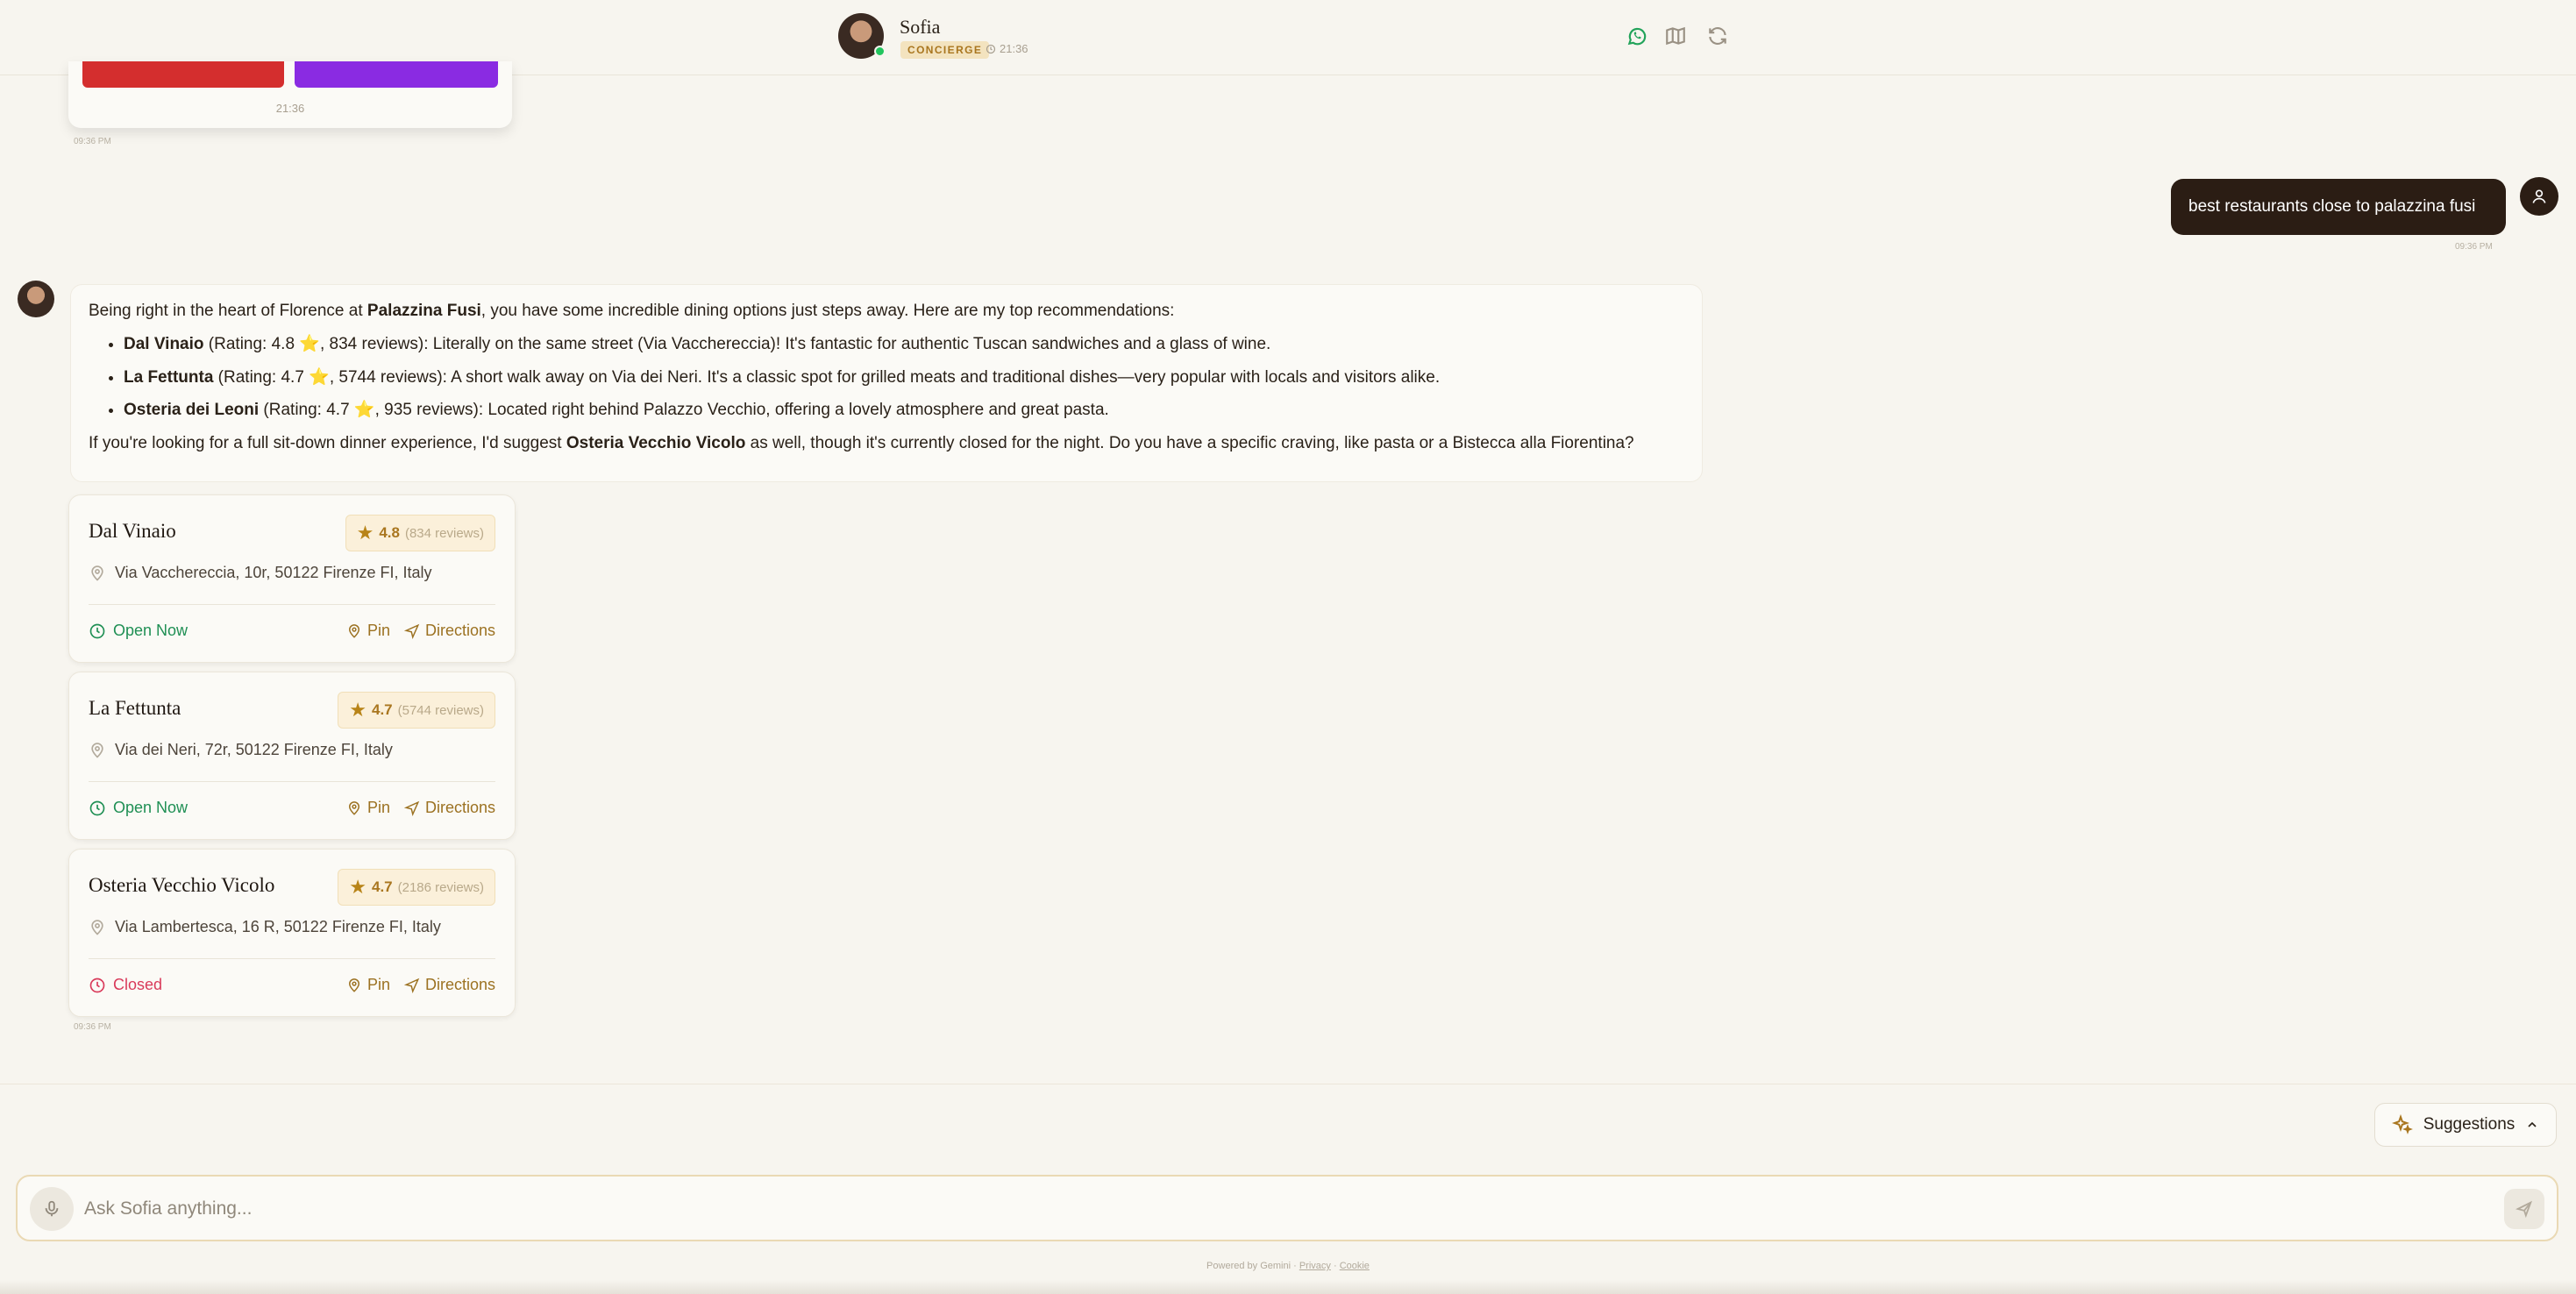 The image size is (2576, 1294). Describe the element at coordinates (183, 74) in the screenshot. I see `previous-card-red-button` at that location.